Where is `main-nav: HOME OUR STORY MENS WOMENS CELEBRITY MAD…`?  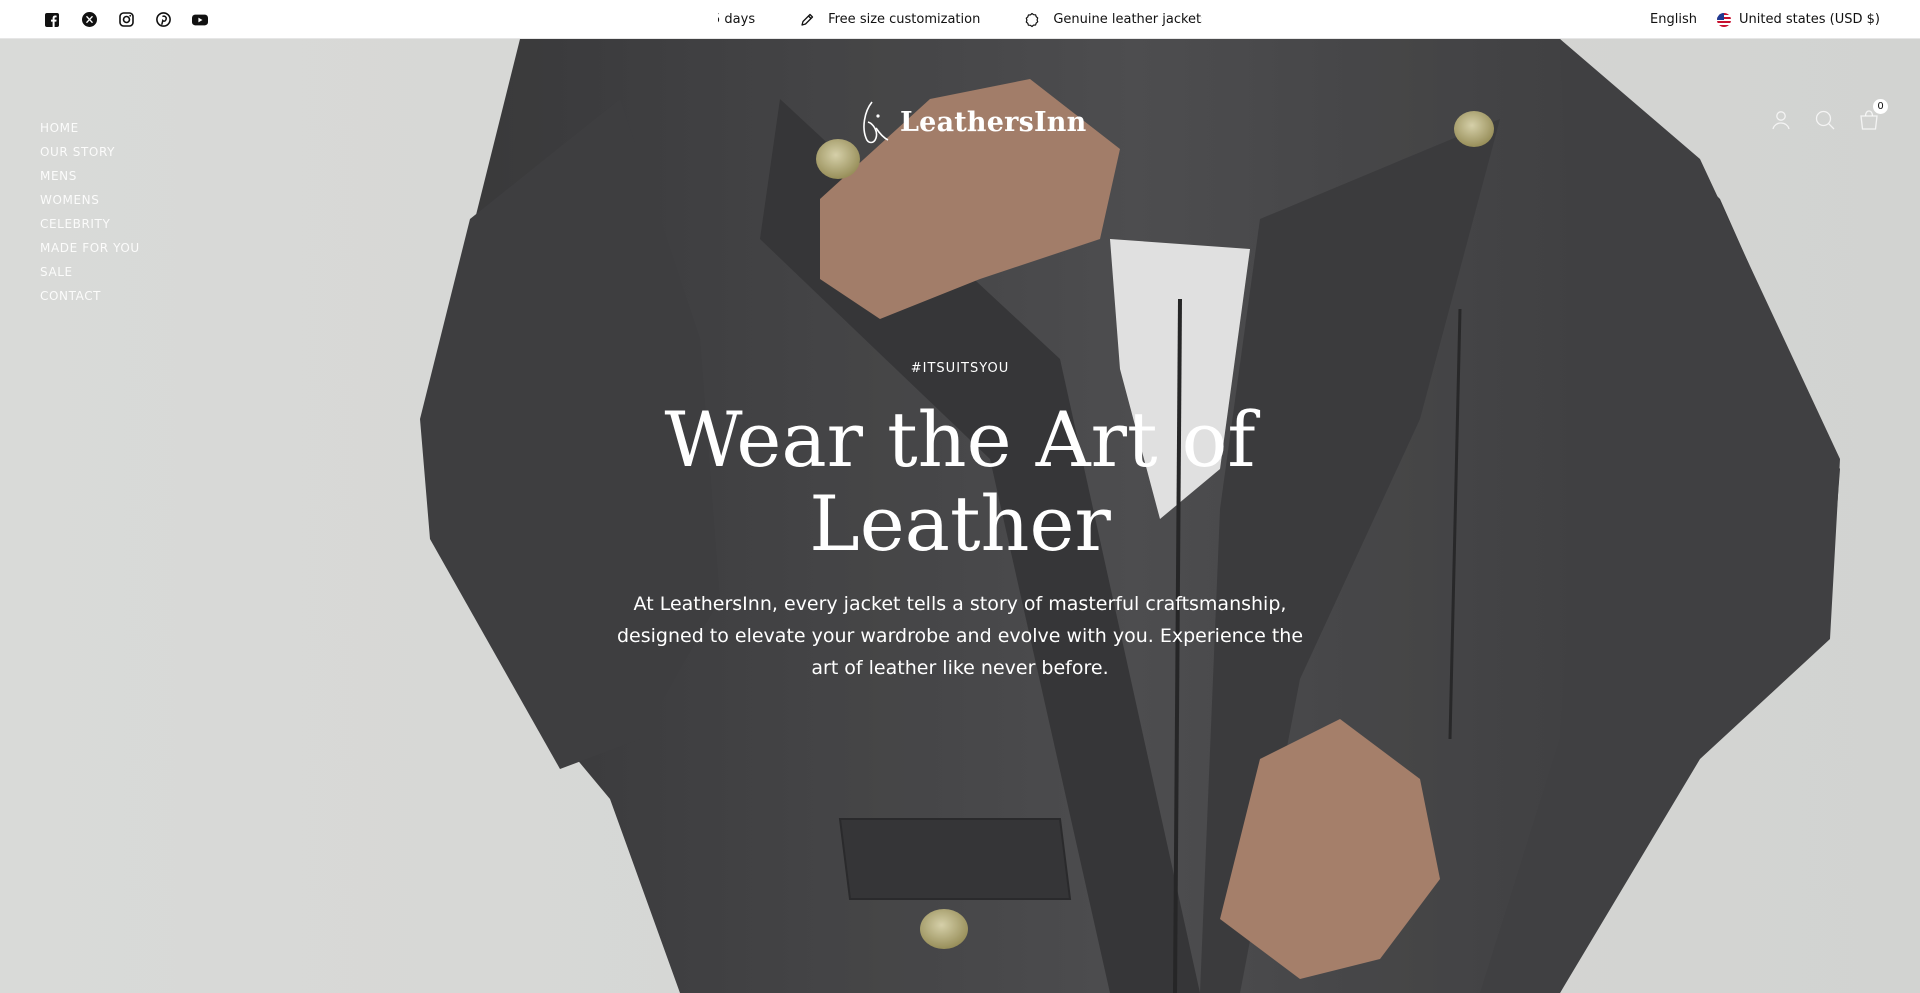
main-nav: HOME OUR STORY MENS WOMENS CELEBRITY MAD… is located at coordinates (90, 212).